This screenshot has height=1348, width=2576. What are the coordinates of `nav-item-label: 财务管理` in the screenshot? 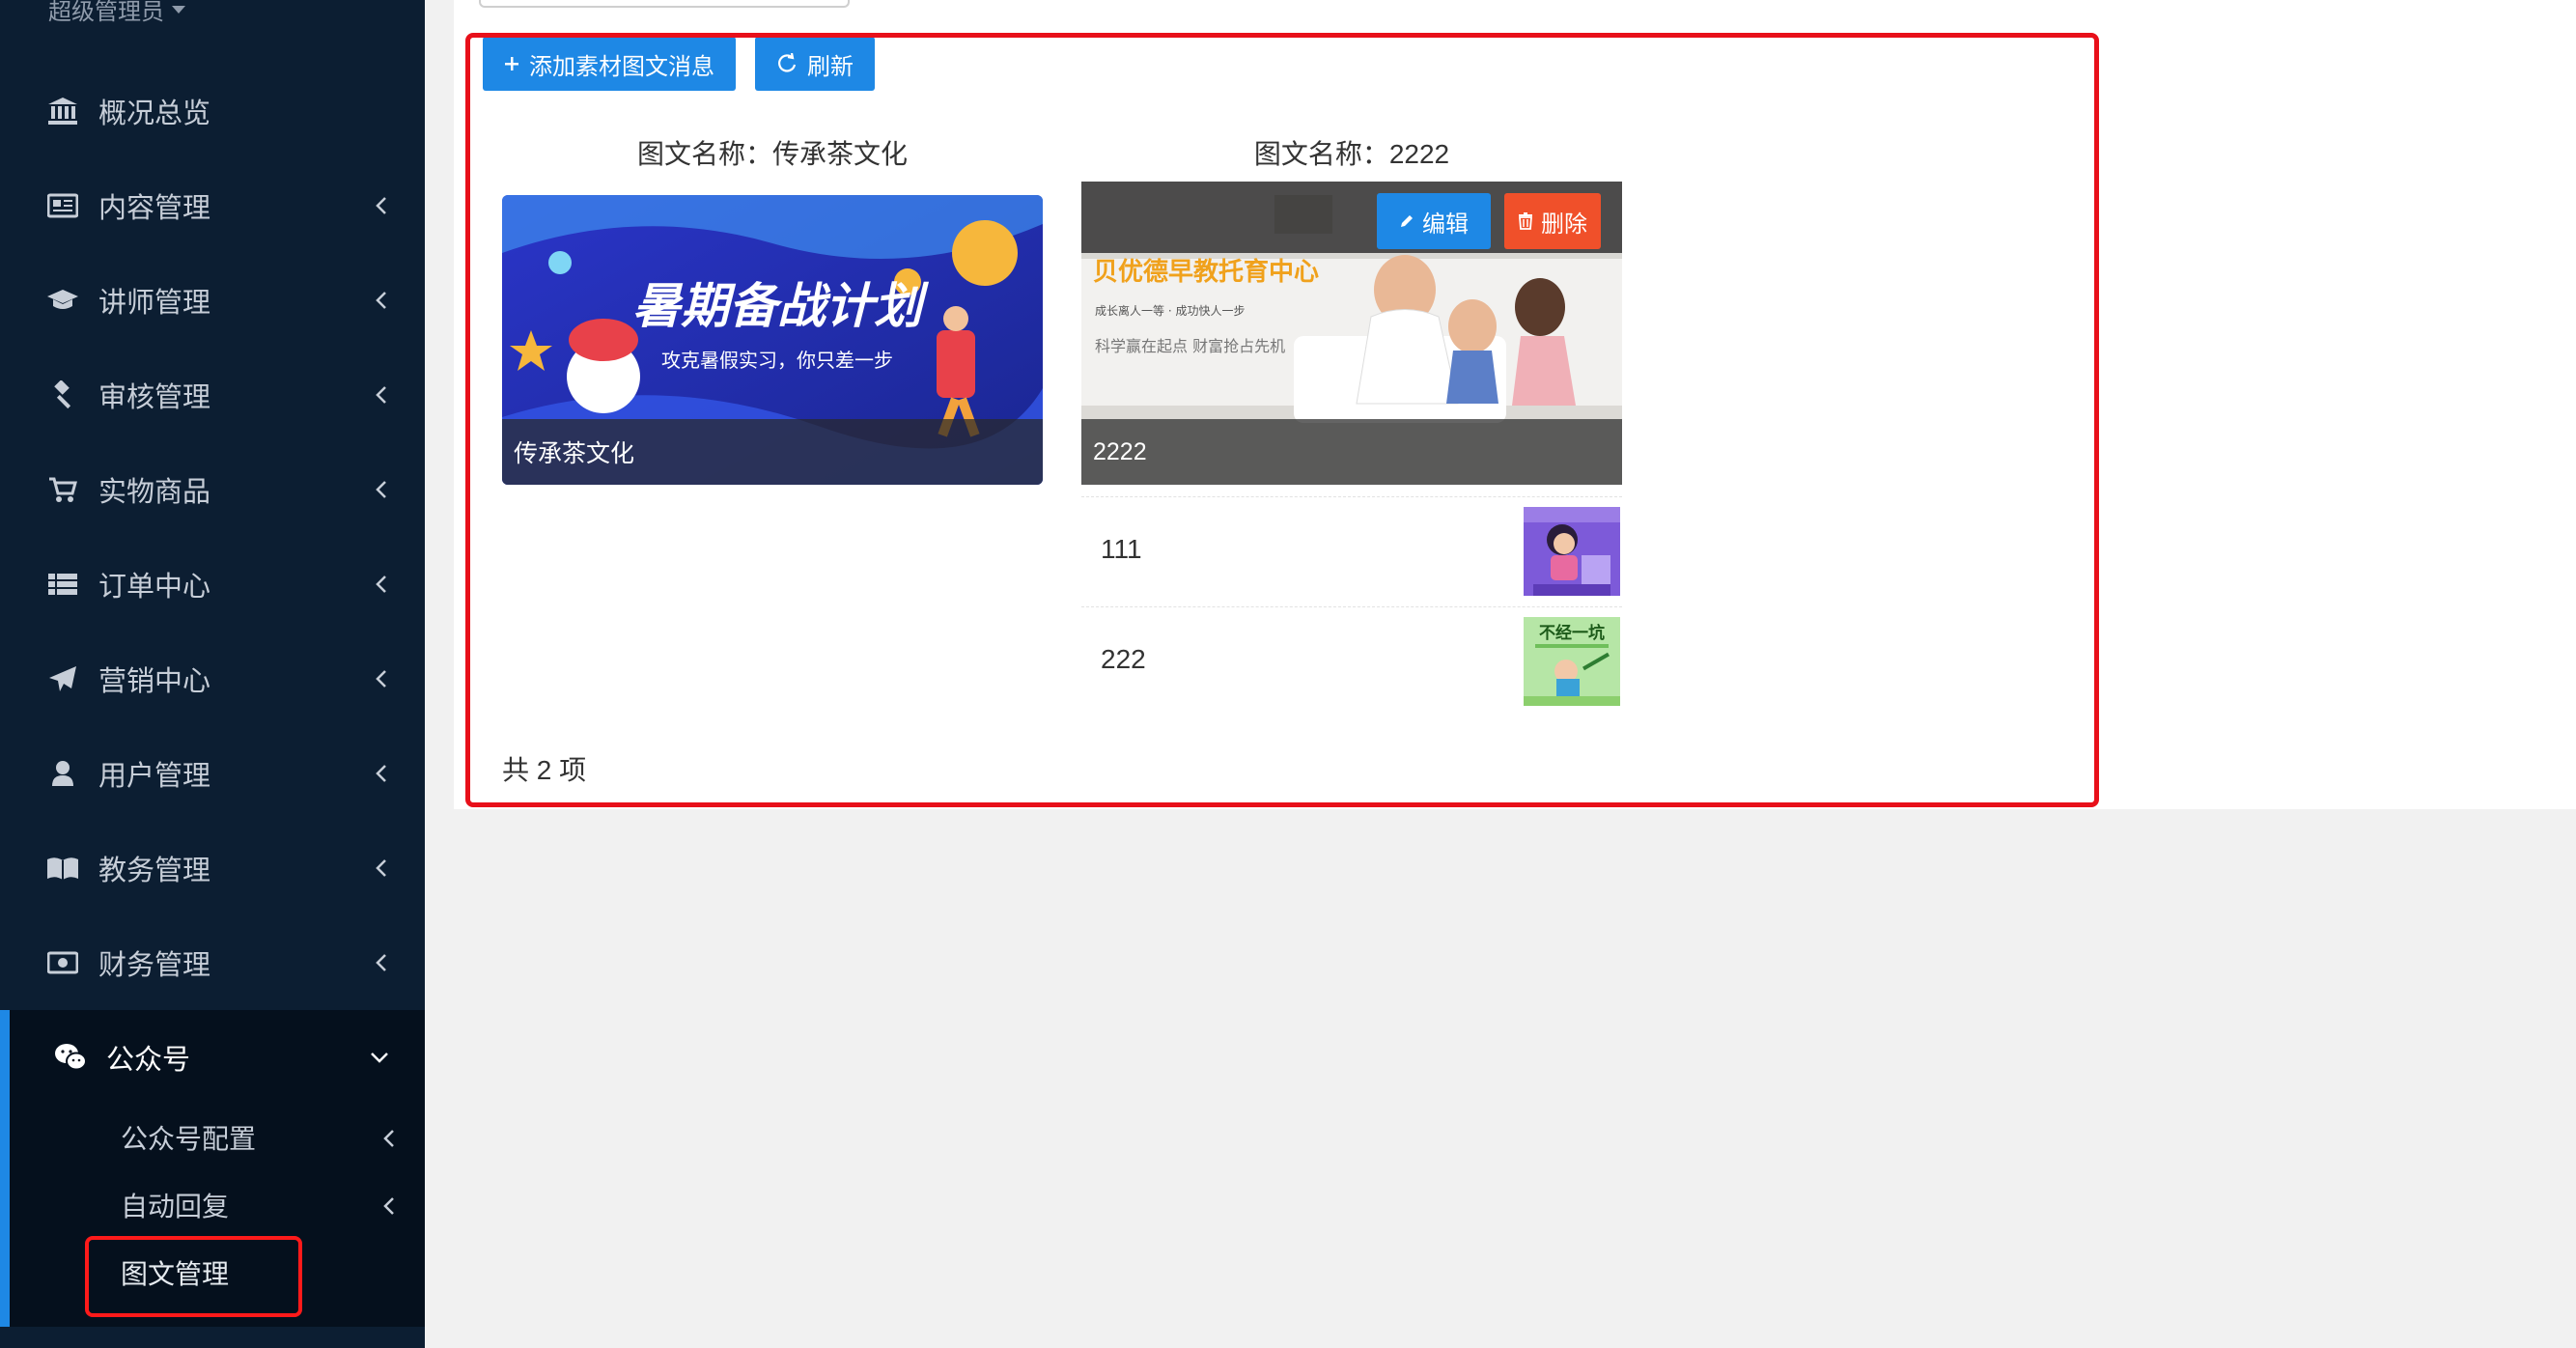 It's located at (155, 965).